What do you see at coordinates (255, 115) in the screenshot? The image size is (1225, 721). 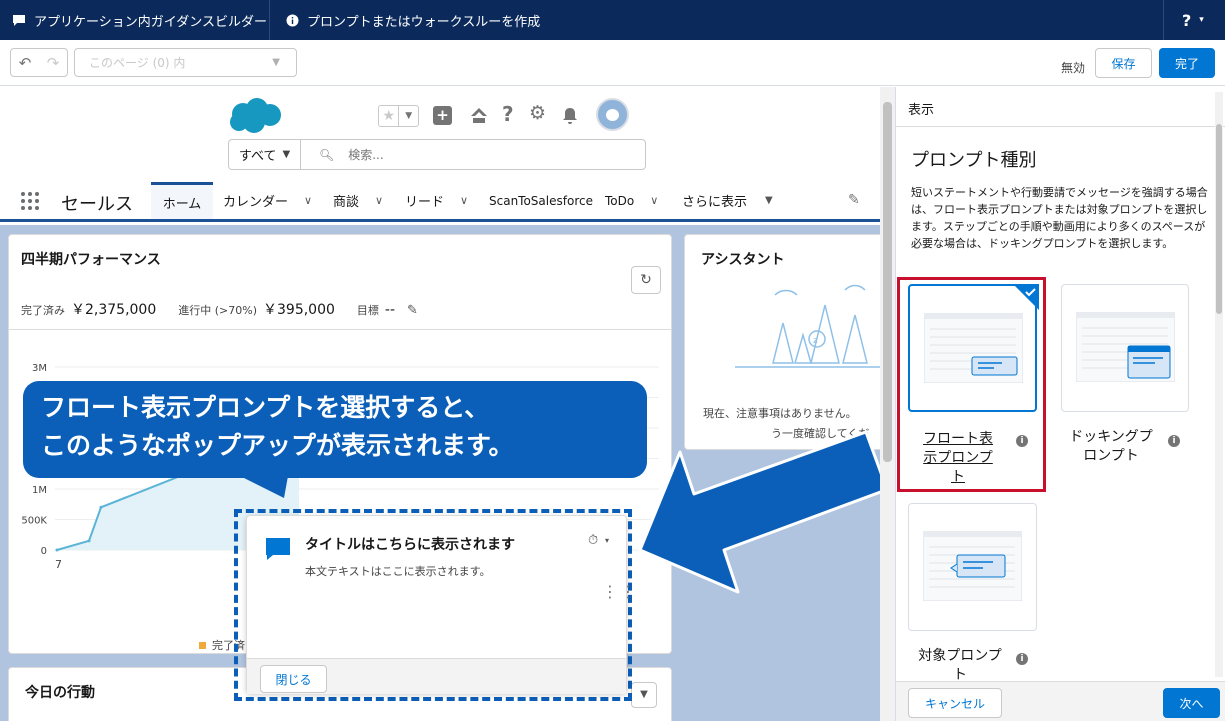 I see `salesforce-logo-icon` at bounding box center [255, 115].